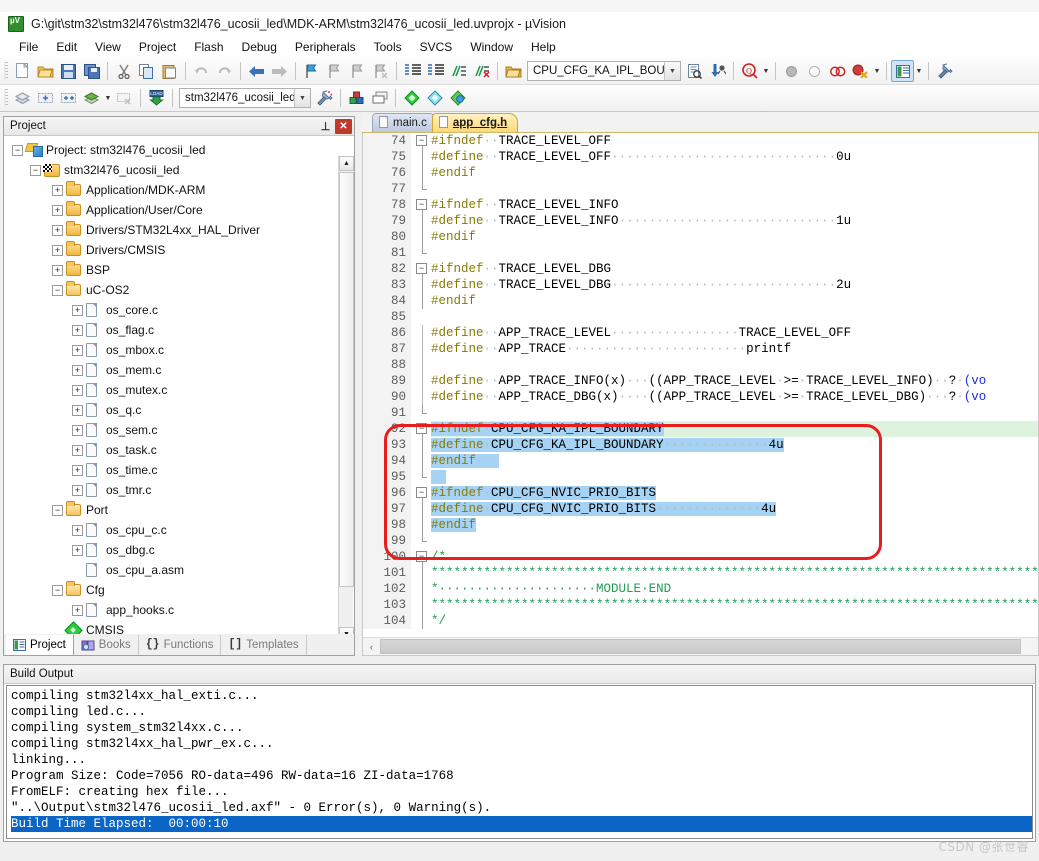  What do you see at coordinates (68, 71) in the screenshot?
I see `save-icon` at bounding box center [68, 71].